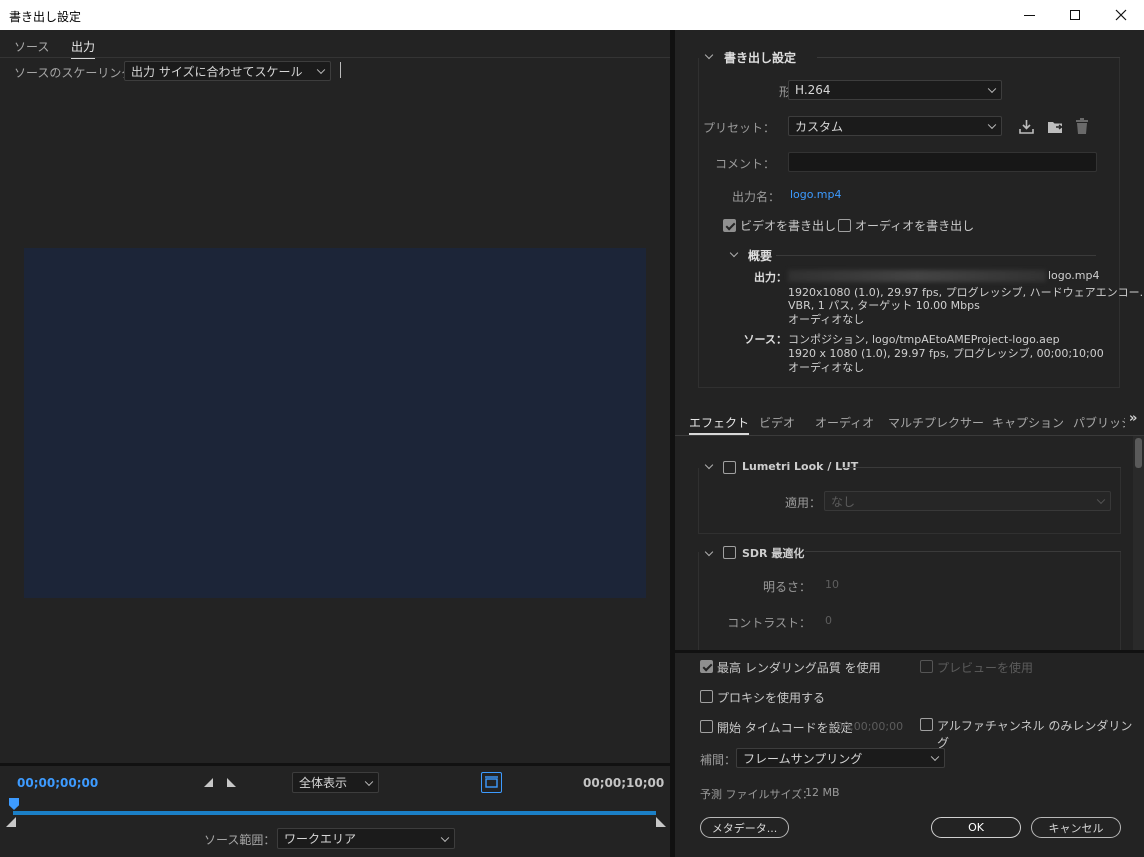  What do you see at coordinates (1074, 275) in the screenshot?
I see `summary-output-line-1: logo.mp4` at bounding box center [1074, 275].